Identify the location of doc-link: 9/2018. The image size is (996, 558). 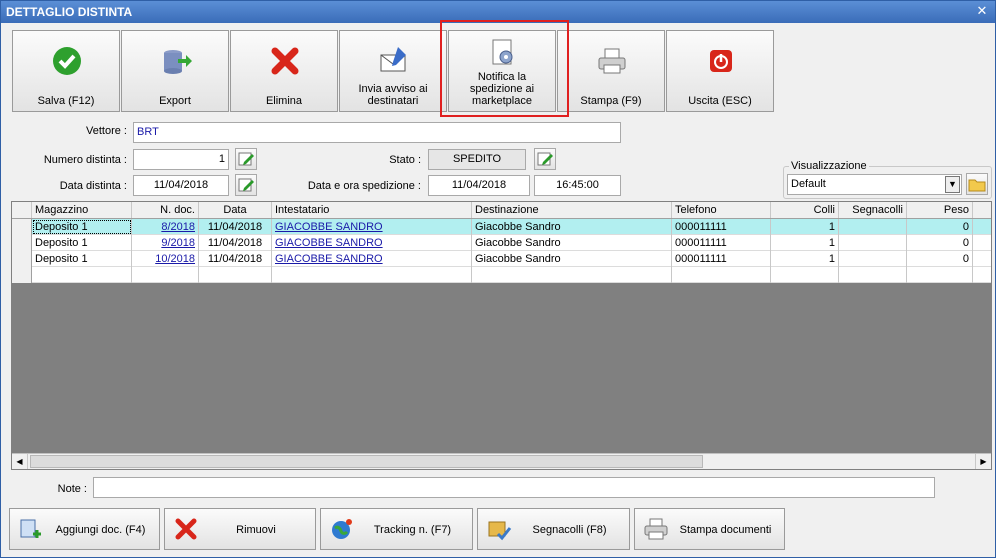
(178, 243).